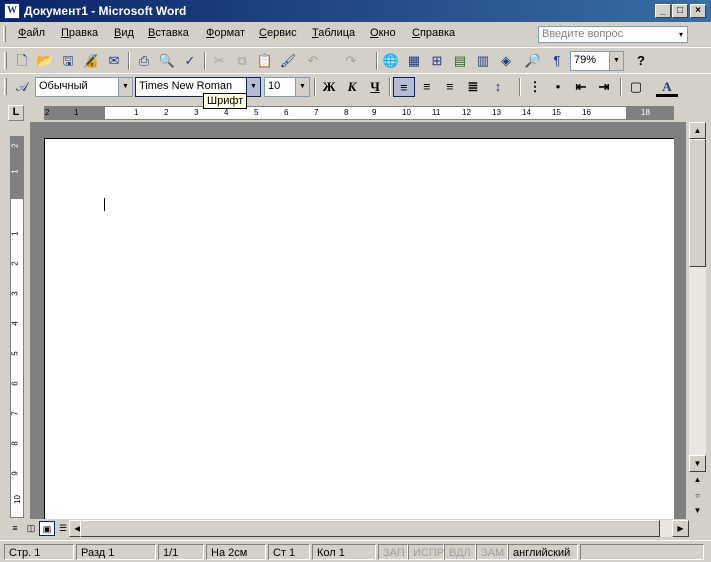 This screenshot has height=562, width=711. I want to click on numbering-icon: ⋮, so click(535, 87).